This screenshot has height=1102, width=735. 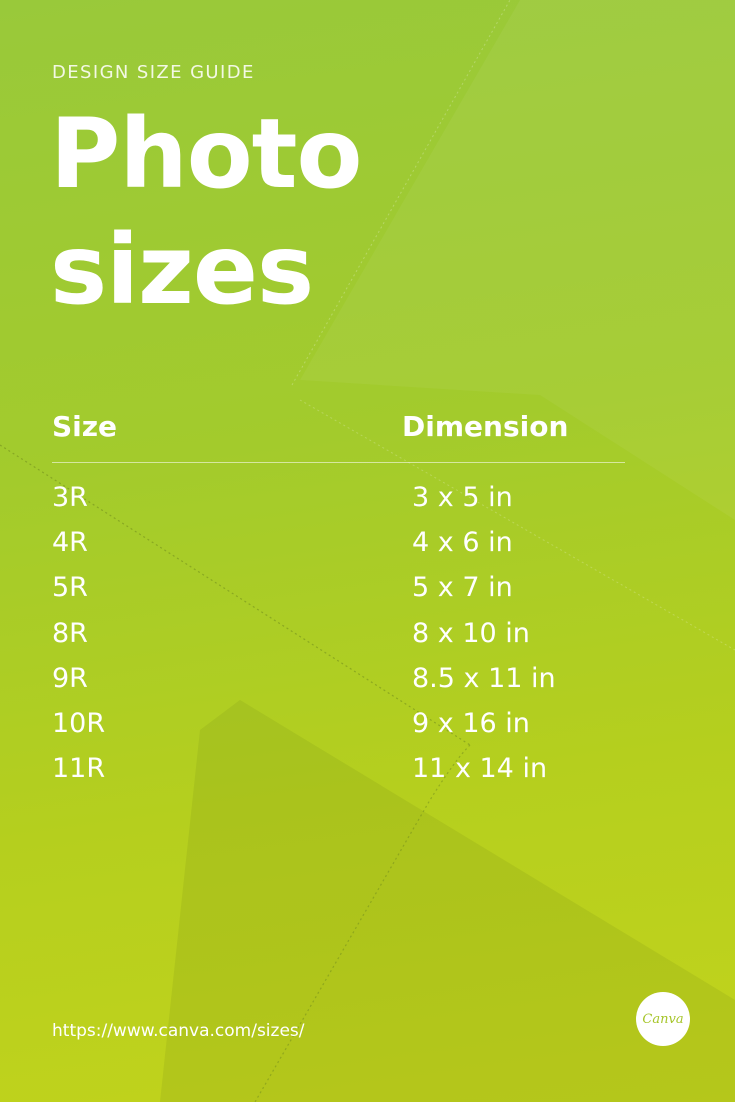 What do you see at coordinates (206, 154) in the screenshot?
I see `title-line-1: Photo` at bounding box center [206, 154].